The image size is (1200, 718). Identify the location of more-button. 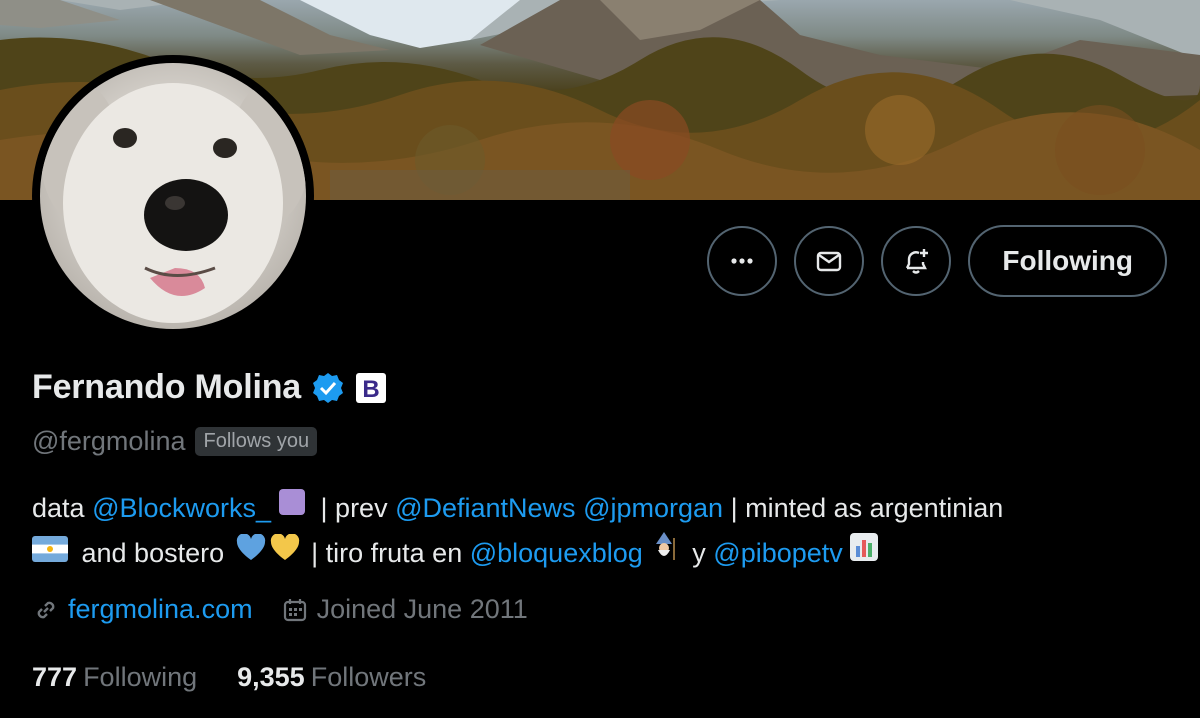
(742, 261).